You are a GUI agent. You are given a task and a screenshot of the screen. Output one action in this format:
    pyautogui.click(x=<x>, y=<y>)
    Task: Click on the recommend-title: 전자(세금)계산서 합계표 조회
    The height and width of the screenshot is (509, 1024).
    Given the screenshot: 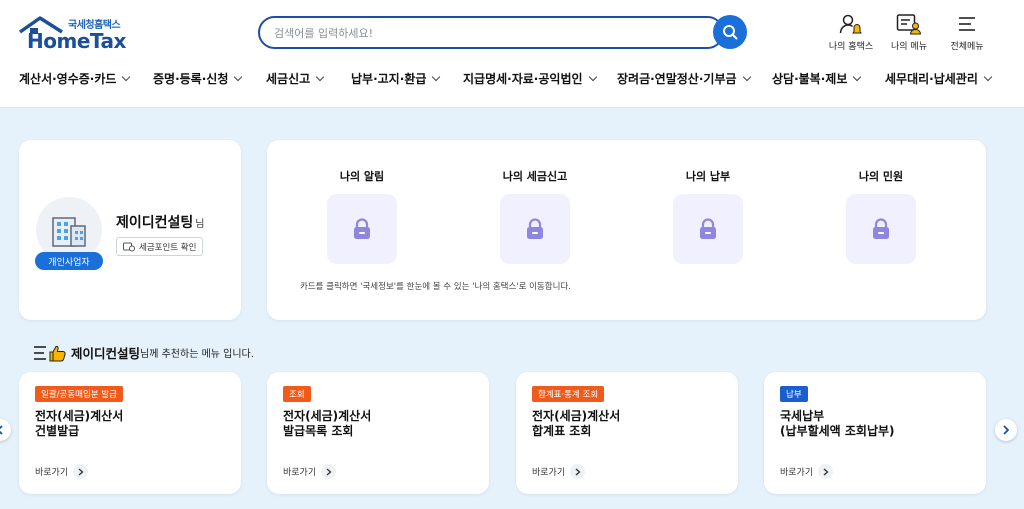 What is the action you would take?
    pyautogui.click(x=576, y=424)
    